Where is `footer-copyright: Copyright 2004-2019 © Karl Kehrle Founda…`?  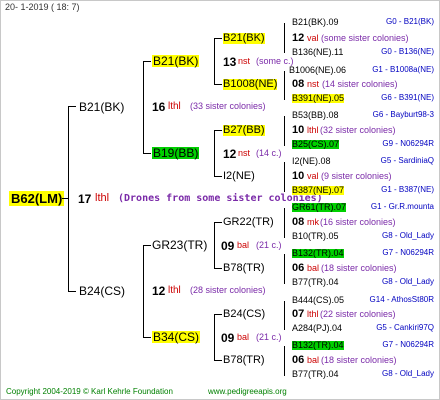 footer-copyright: Copyright 2004-2019 © Karl Kehrle Founda… is located at coordinates (89, 391).